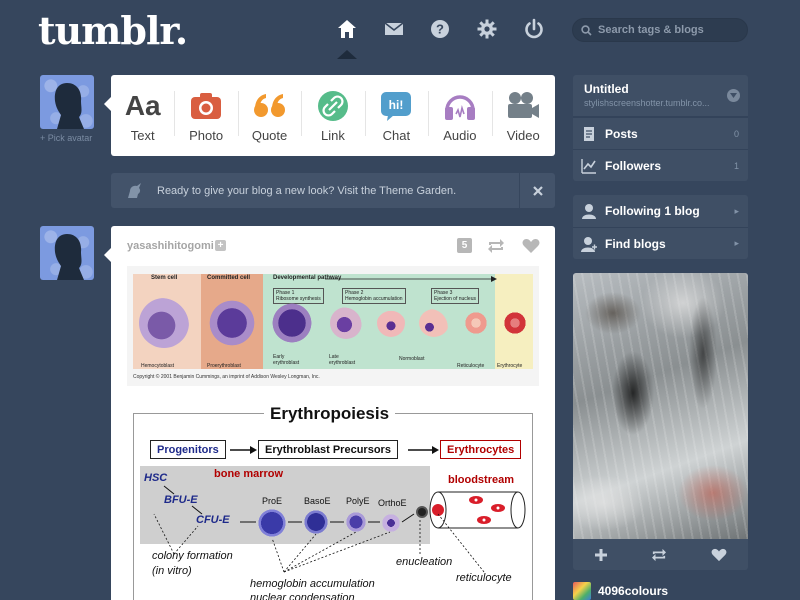  I want to click on radar-actions, so click(660, 554).